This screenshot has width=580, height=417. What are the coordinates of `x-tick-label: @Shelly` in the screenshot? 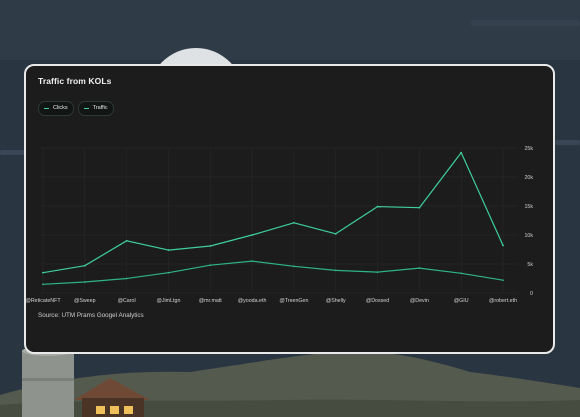 It's located at (336, 301).